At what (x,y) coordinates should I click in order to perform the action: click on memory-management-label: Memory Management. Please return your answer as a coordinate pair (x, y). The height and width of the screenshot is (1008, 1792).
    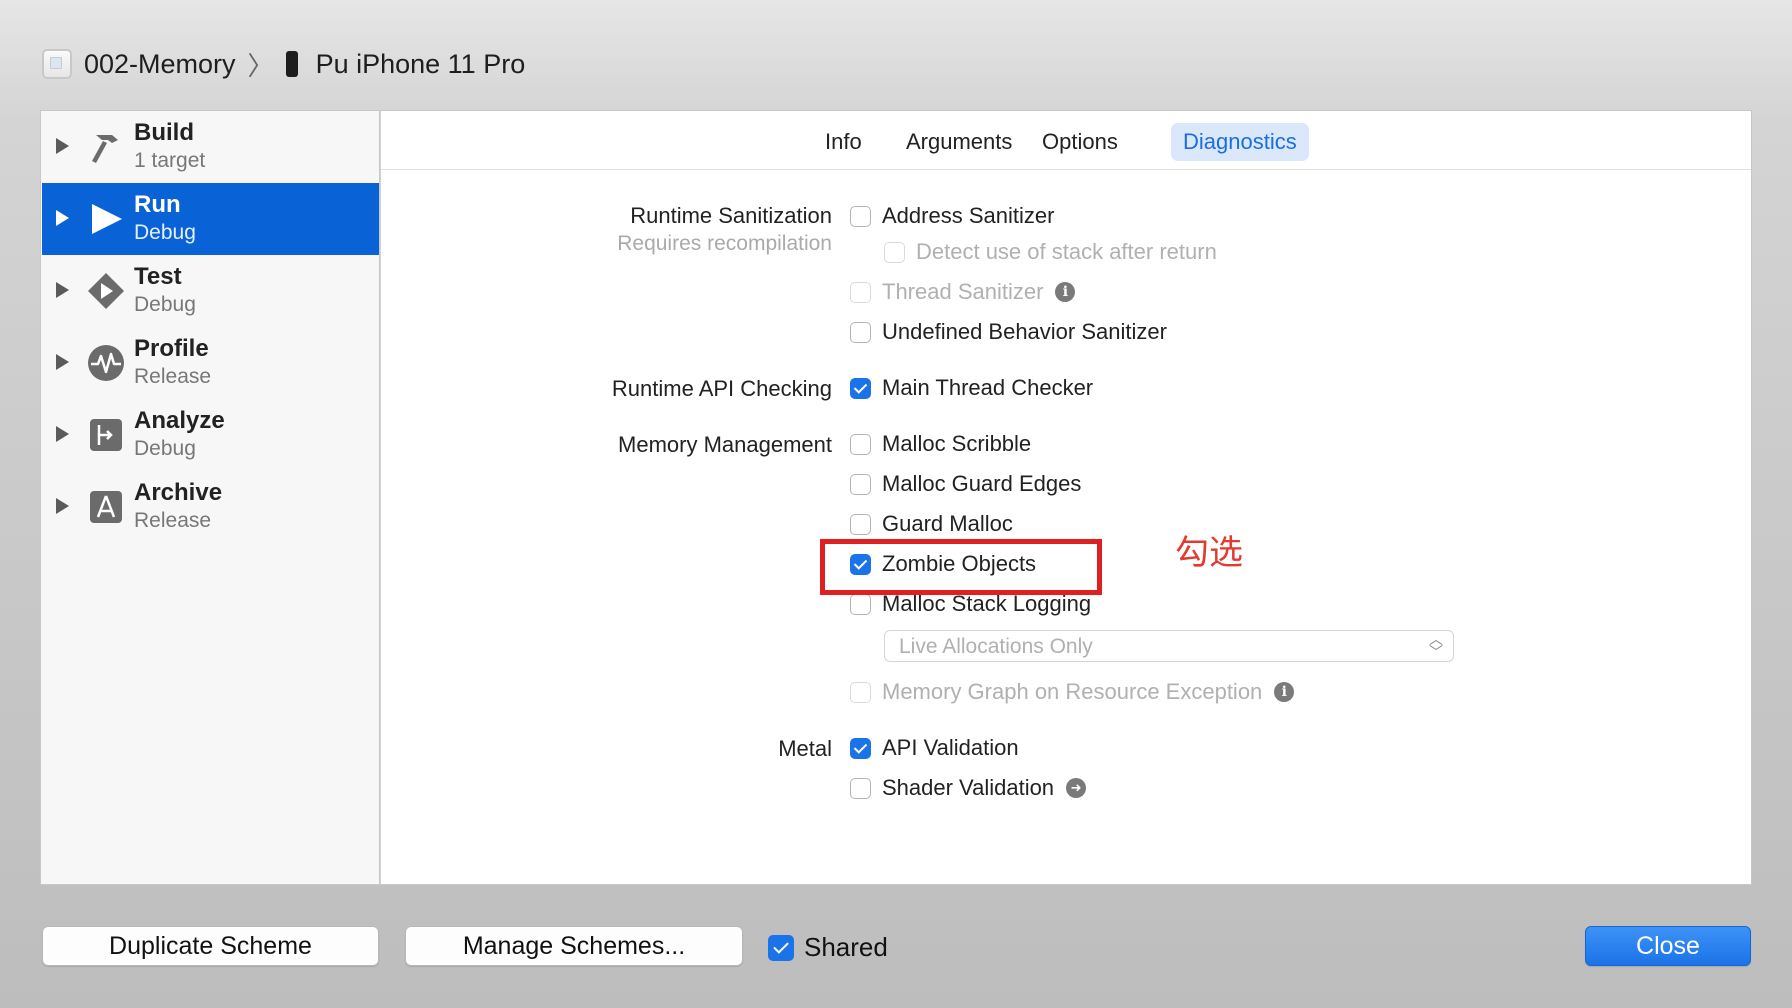
    Looking at the image, I should click on (725, 444).